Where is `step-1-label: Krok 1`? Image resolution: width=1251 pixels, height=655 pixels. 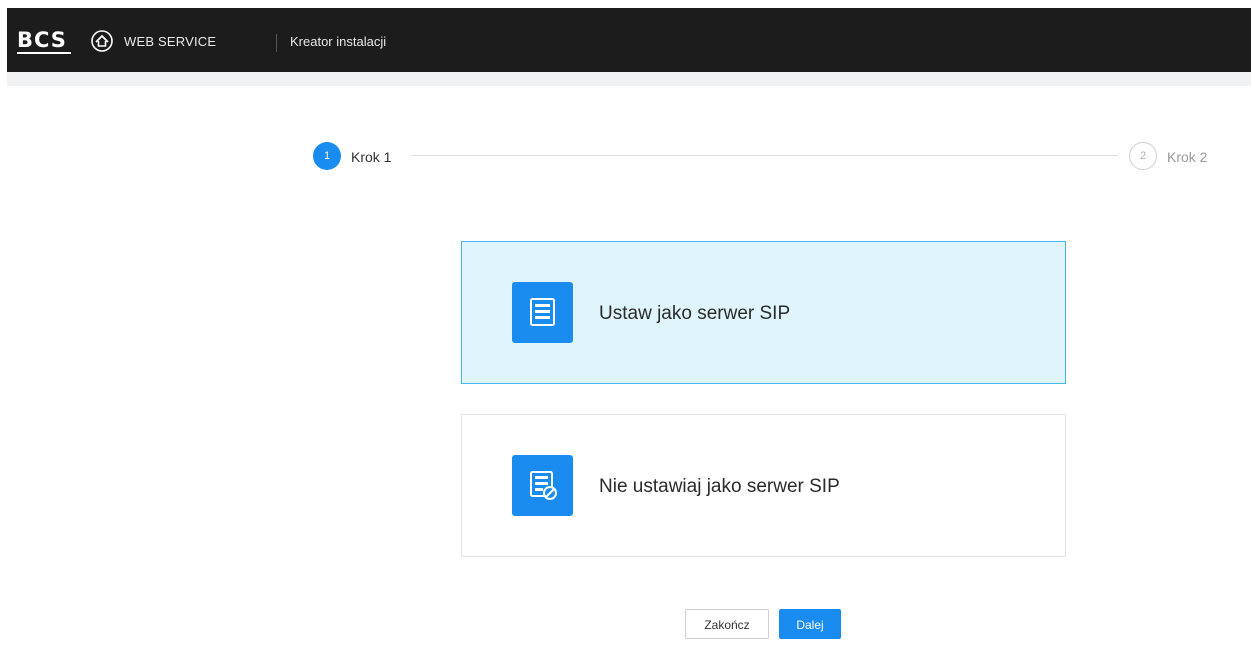 step-1-label: Krok 1 is located at coordinates (371, 157).